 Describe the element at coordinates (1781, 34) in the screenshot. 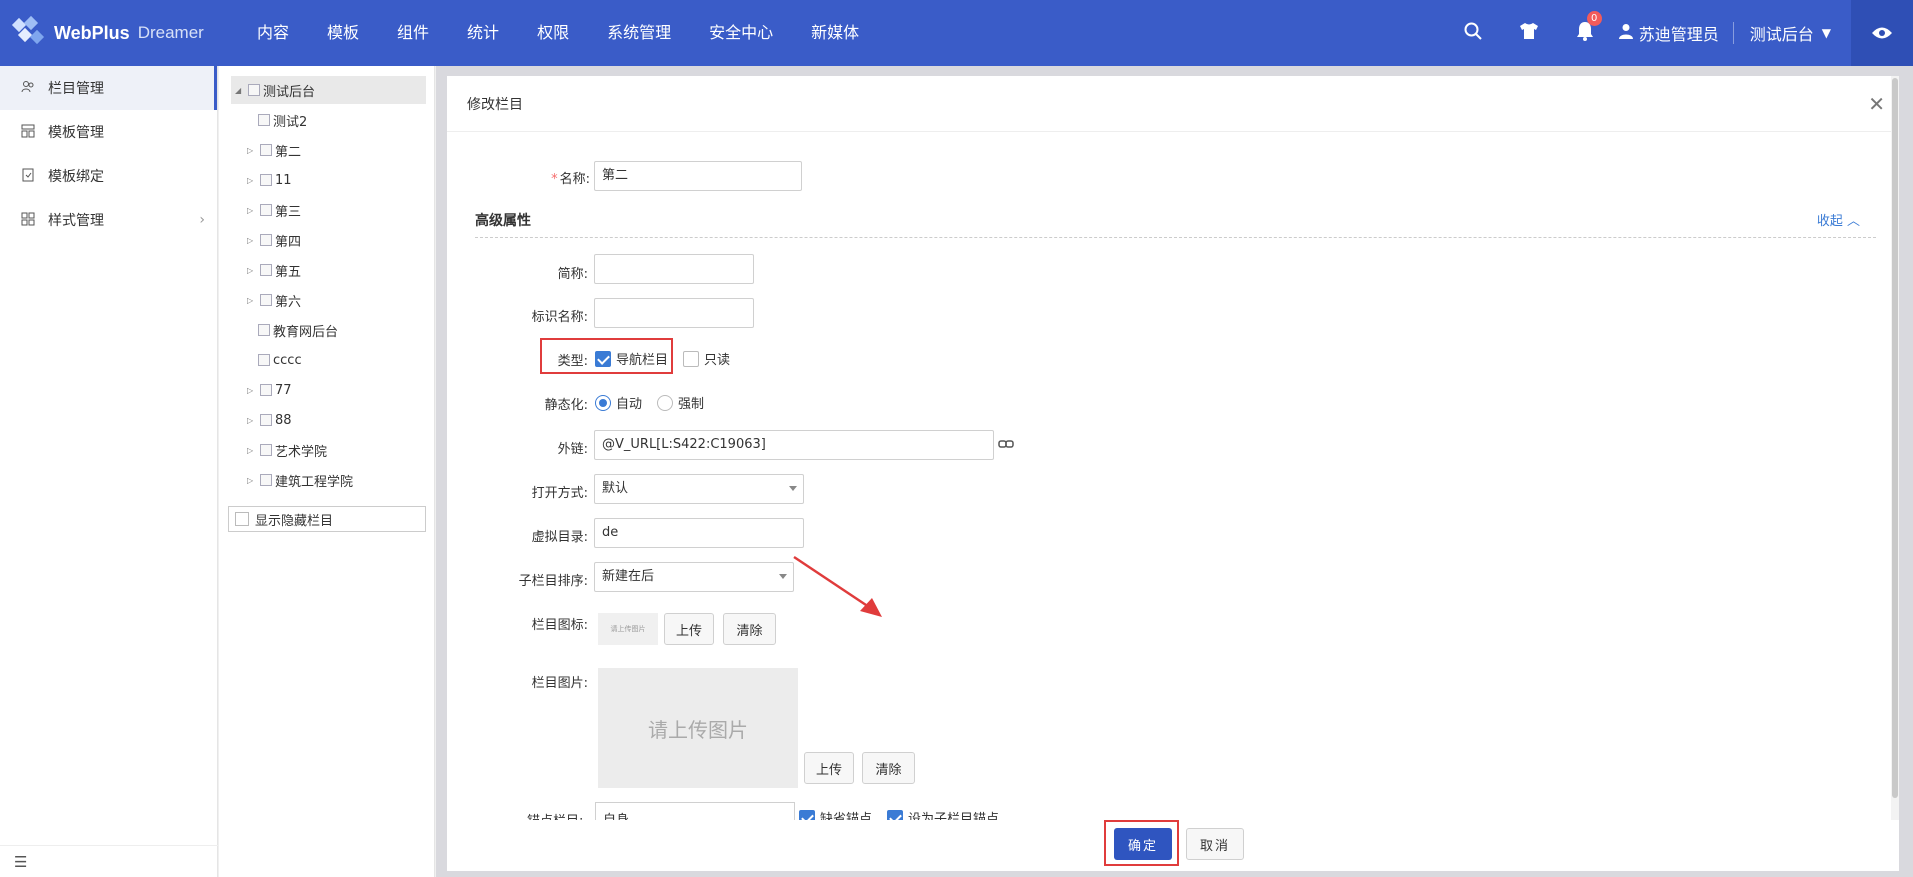

I see `site-name: 测试后台` at that location.